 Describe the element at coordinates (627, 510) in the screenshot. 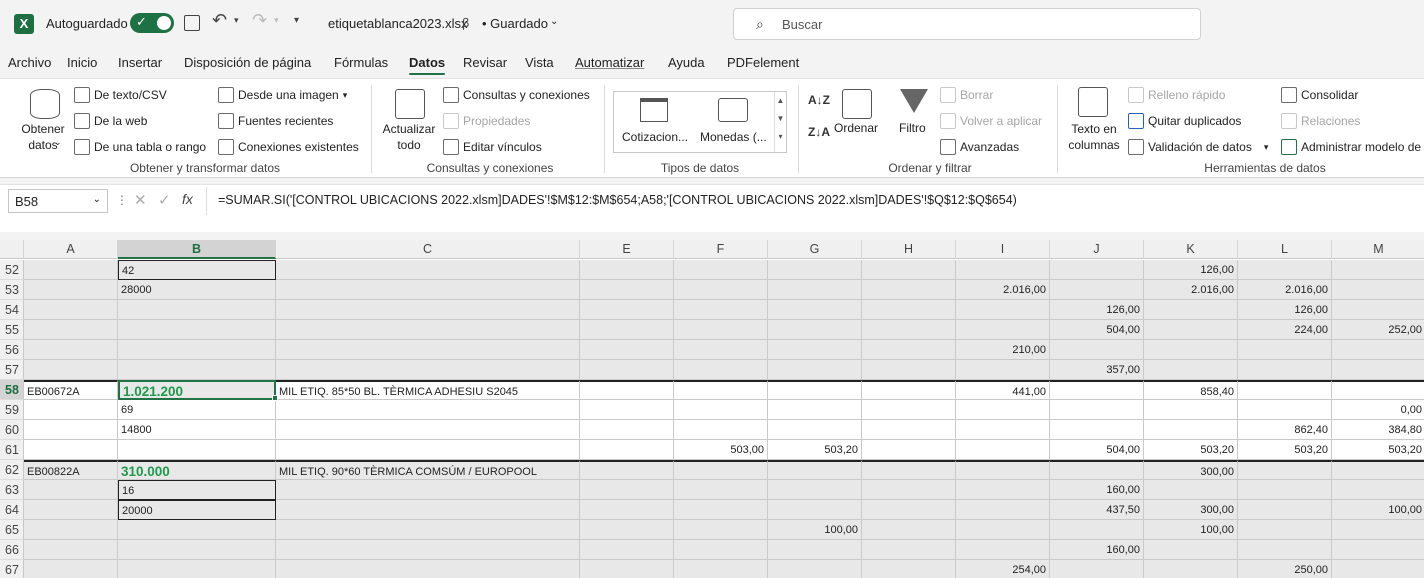

I see `cell-e64` at that location.